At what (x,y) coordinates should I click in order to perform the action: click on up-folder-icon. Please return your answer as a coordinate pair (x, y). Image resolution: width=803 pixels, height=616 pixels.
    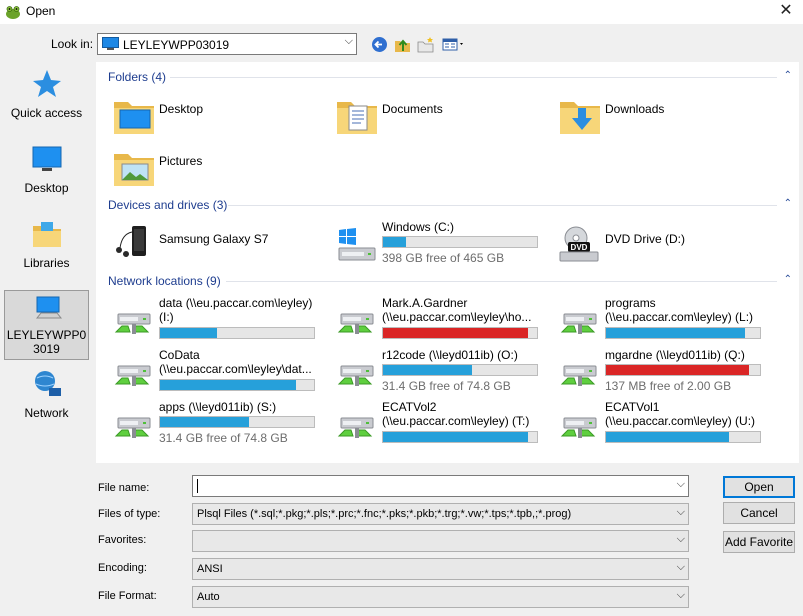
    Looking at the image, I should click on (402, 44).